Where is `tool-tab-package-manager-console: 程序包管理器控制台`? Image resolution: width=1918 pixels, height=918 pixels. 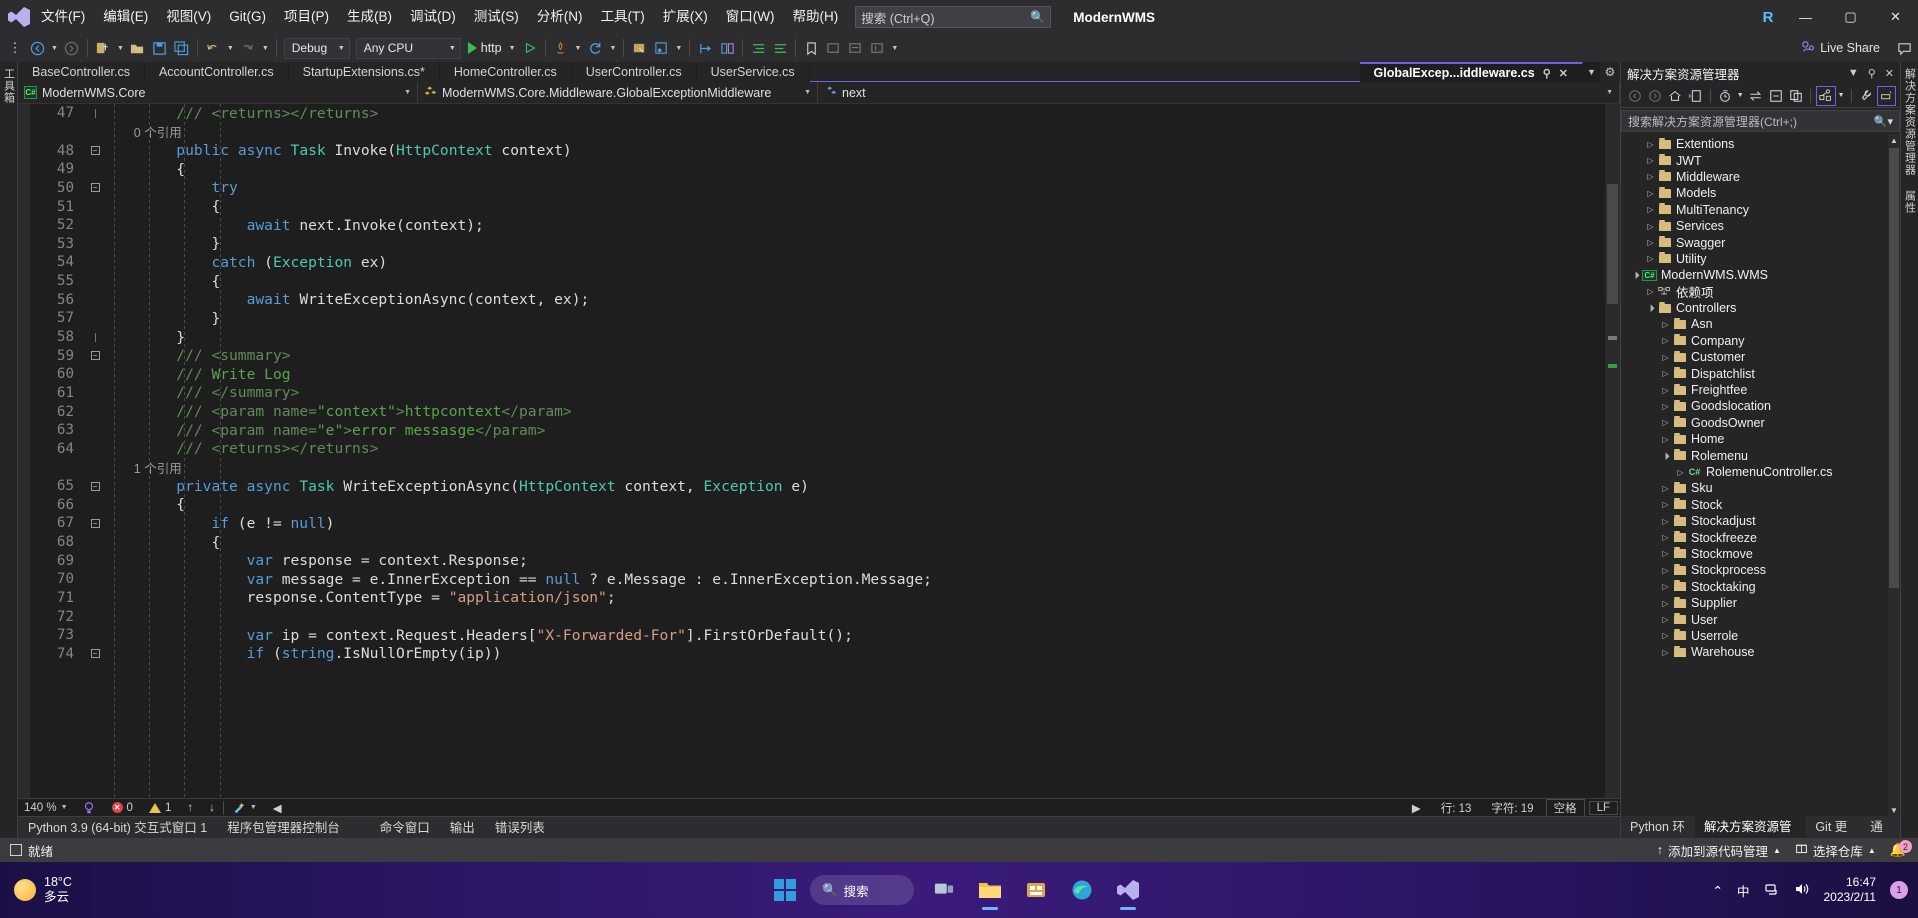 tool-tab-package-manager-console: 程序包管理器控制台 is located at coordinates (283, 828).